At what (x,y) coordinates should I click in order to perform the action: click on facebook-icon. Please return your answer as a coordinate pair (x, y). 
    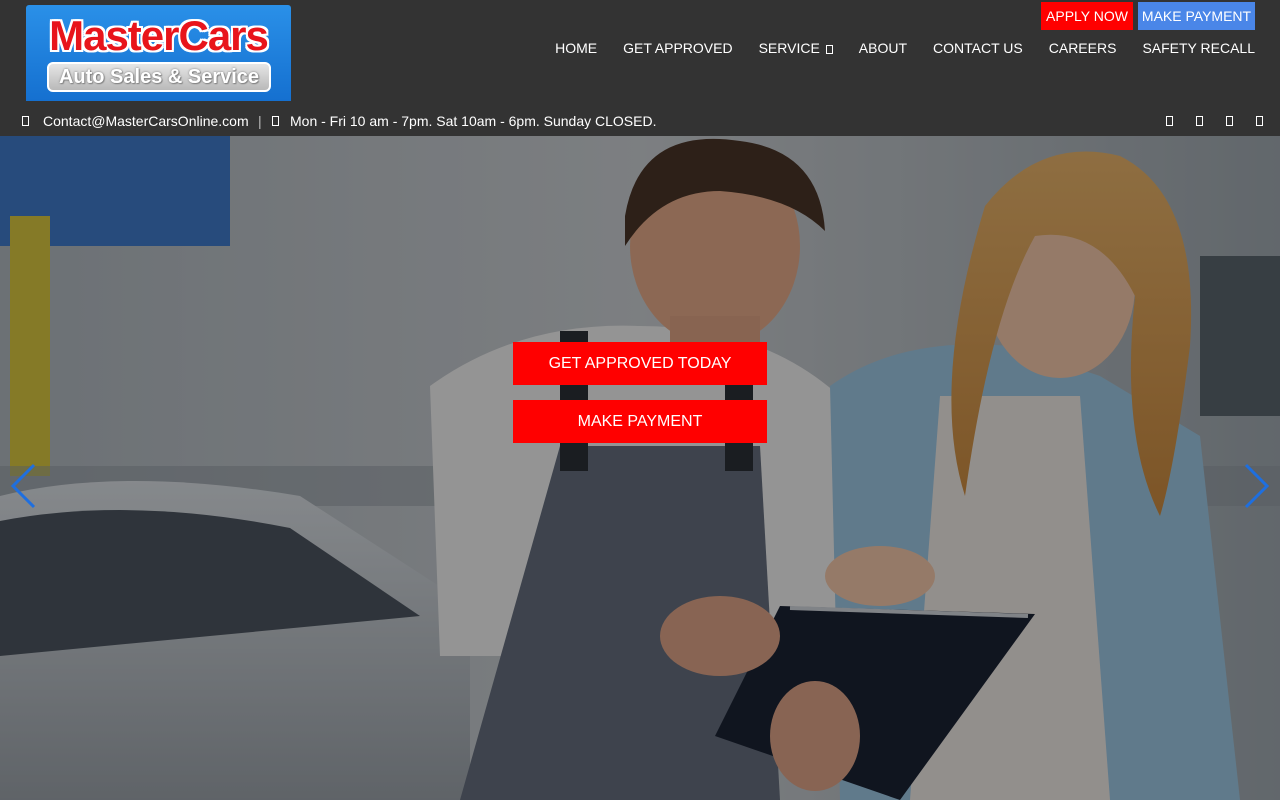
    Looking at the image, I should click on (1169, 121).